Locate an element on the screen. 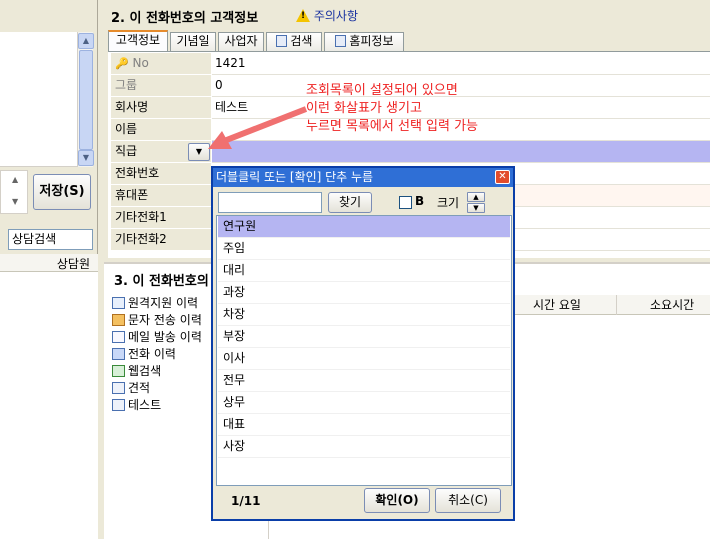 The height and width of the screenshot is (539, 710). tree-item-label: 견적 is located at coordinates (139, 388).